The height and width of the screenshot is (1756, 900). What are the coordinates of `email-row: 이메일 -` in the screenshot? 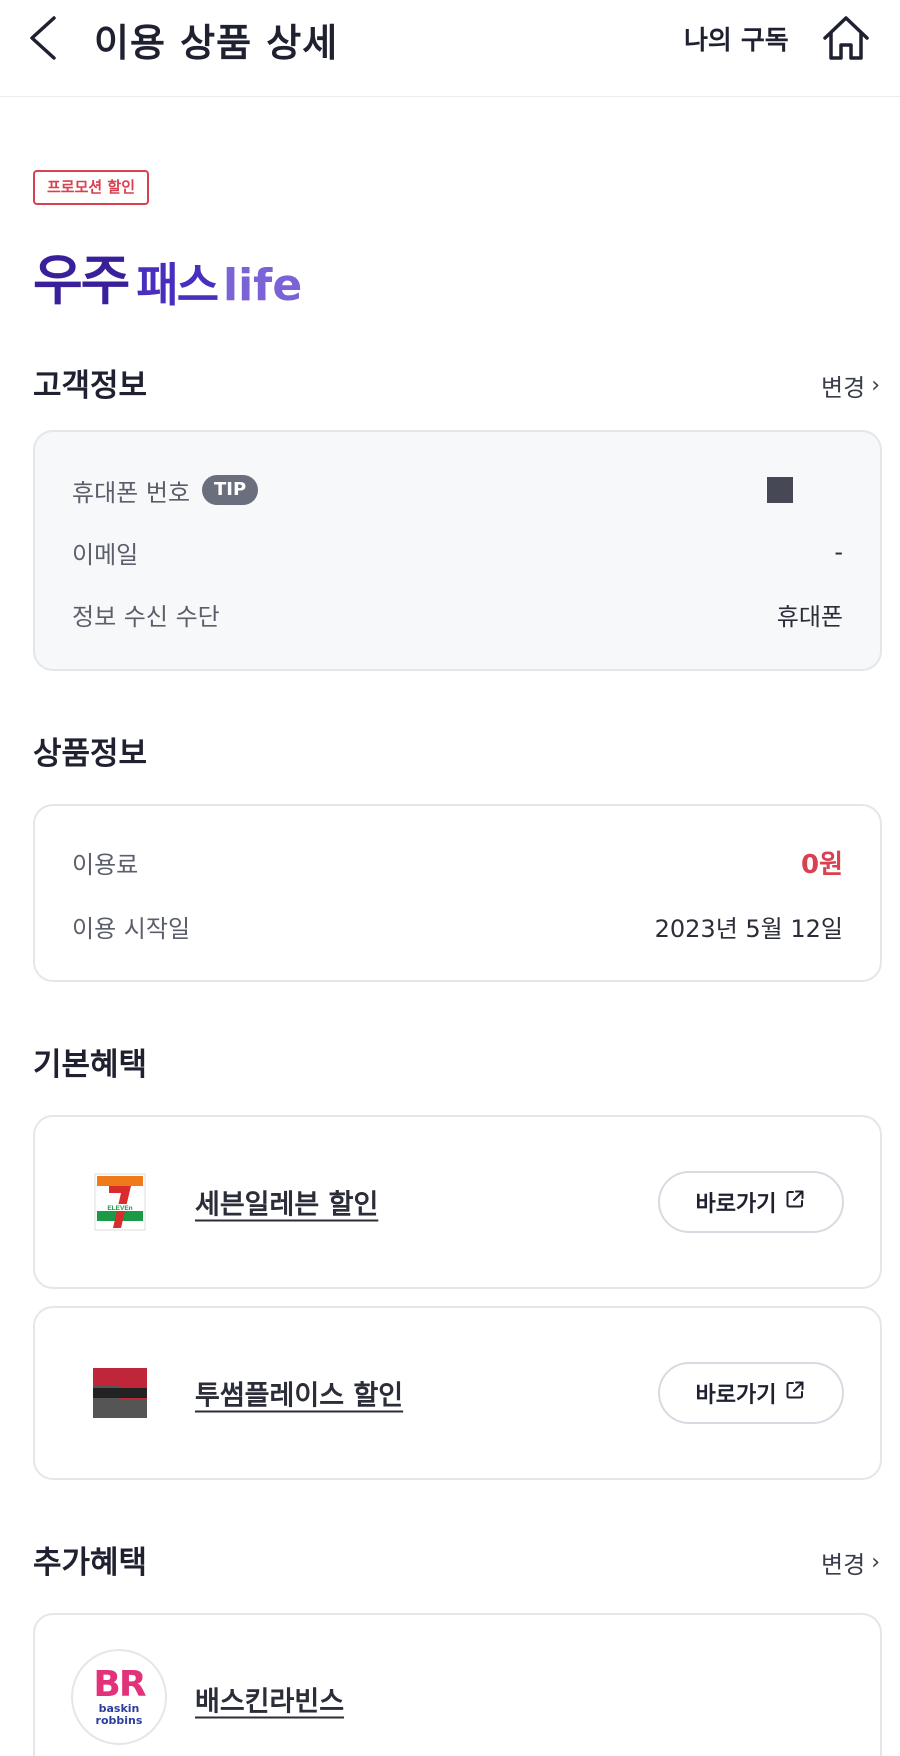 It's located at (457, 552).